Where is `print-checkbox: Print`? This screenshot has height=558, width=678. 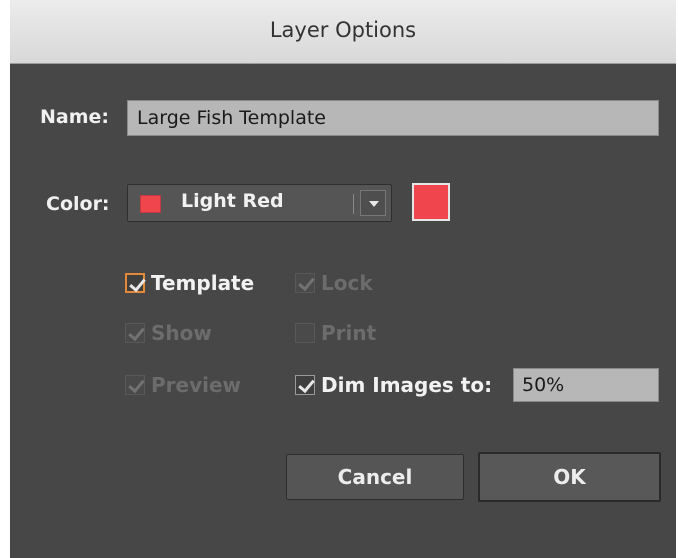
print-checkbox: Print is located at coordinates (335, 333).